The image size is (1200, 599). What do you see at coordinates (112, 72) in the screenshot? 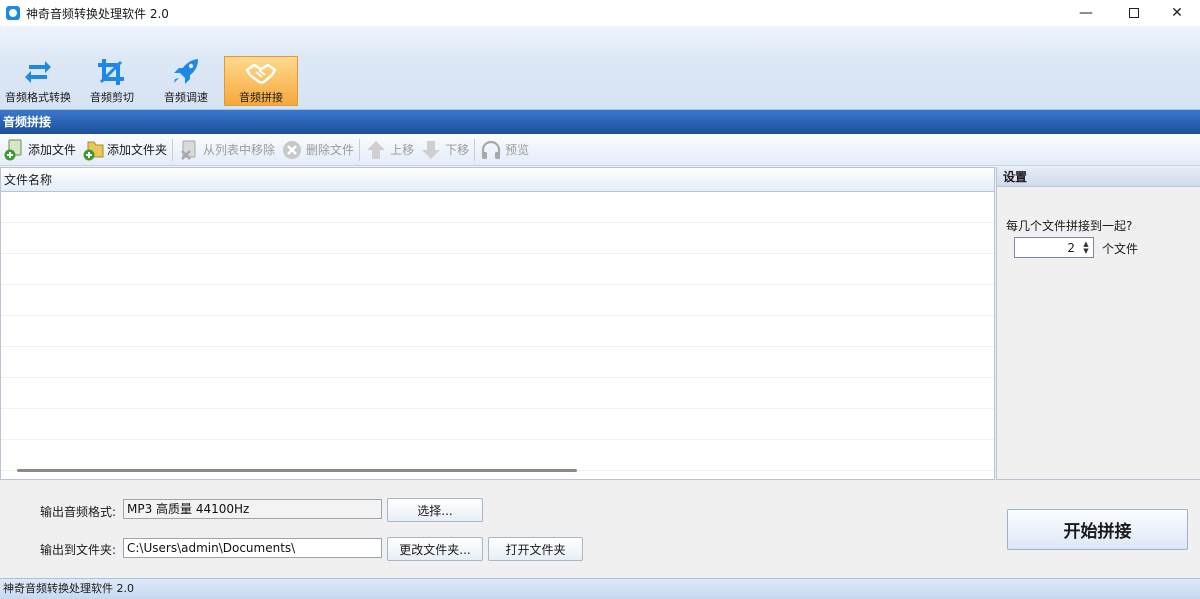
I see `crop-icon` at bounding box center [112, 72].